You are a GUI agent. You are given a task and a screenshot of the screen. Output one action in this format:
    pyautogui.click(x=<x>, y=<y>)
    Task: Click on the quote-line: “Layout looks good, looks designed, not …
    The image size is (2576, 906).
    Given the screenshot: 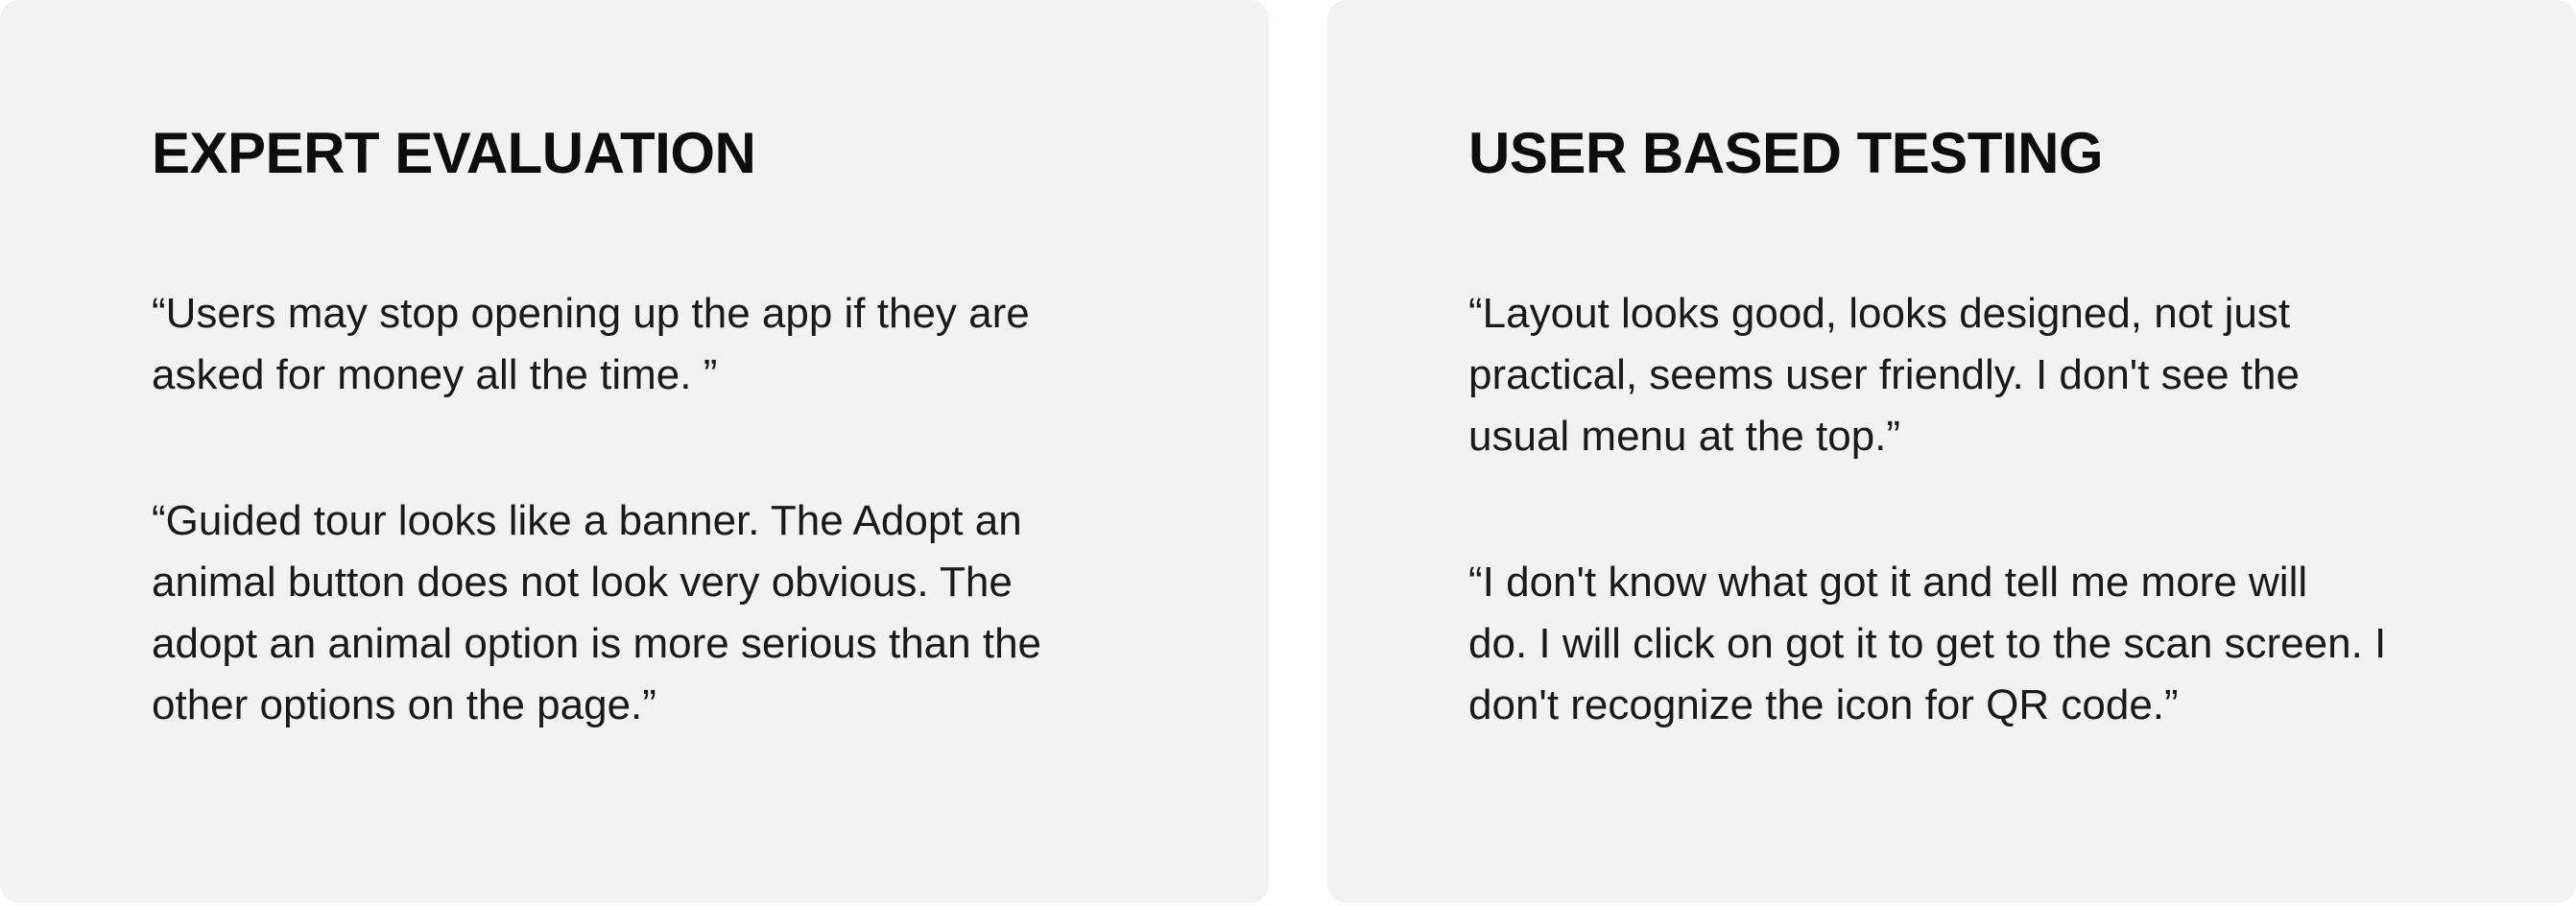 What is the action you would take?
    pyautogui.click(x=1879, y=313)
    